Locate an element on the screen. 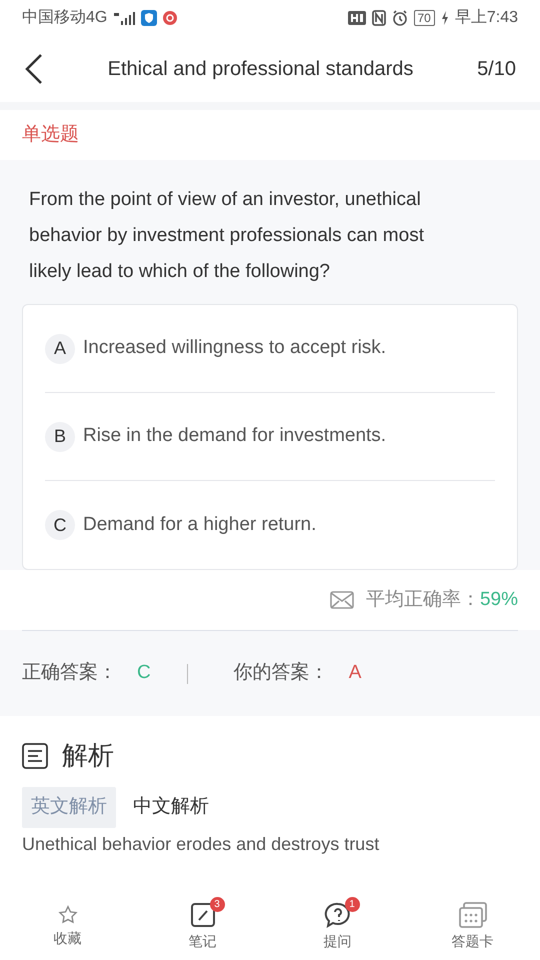 This screenshot has width=540, height=960. option-letter: A is located at coordinates (60, 349).